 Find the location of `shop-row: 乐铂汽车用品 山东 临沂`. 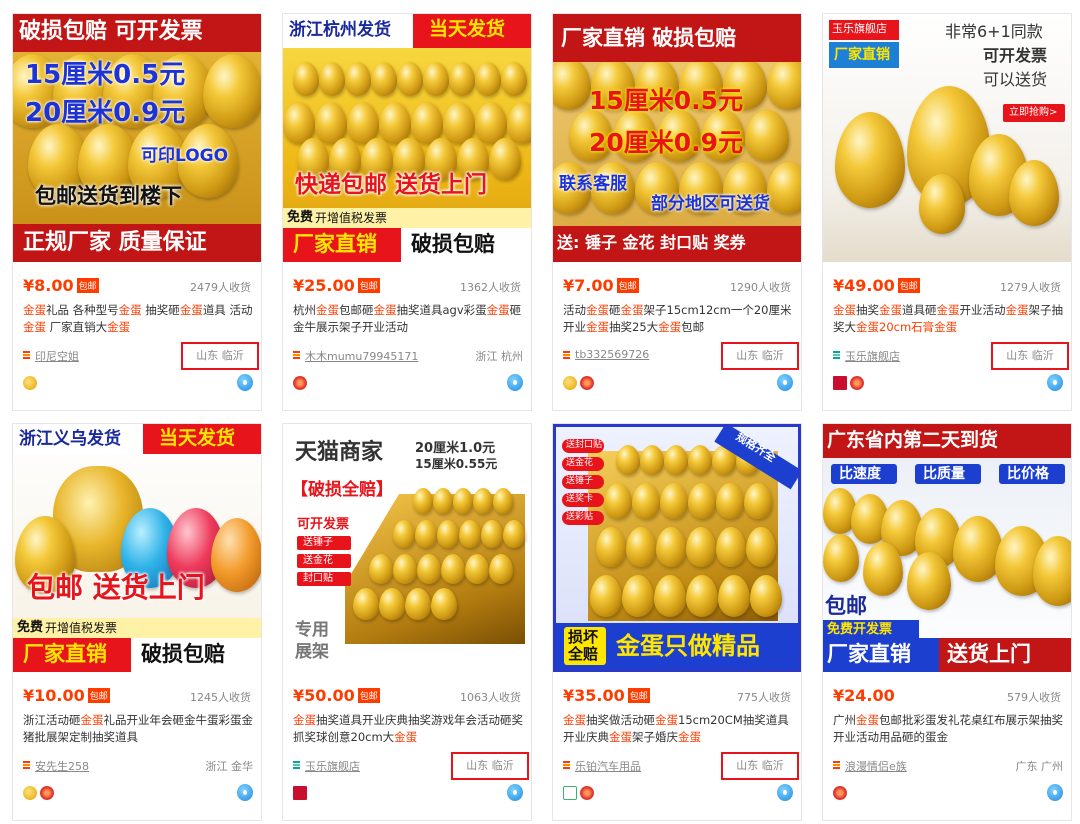

shop-row: 乐铂汽车用品 山东 临沂 is located at coordinates (681, 766).